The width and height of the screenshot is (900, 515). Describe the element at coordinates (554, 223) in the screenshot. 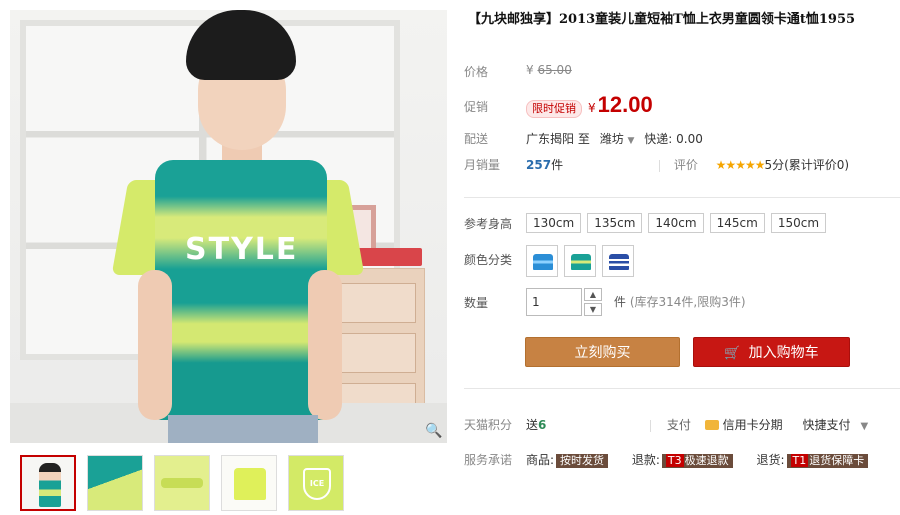

I see `size-option-130: 130cm` at that location.